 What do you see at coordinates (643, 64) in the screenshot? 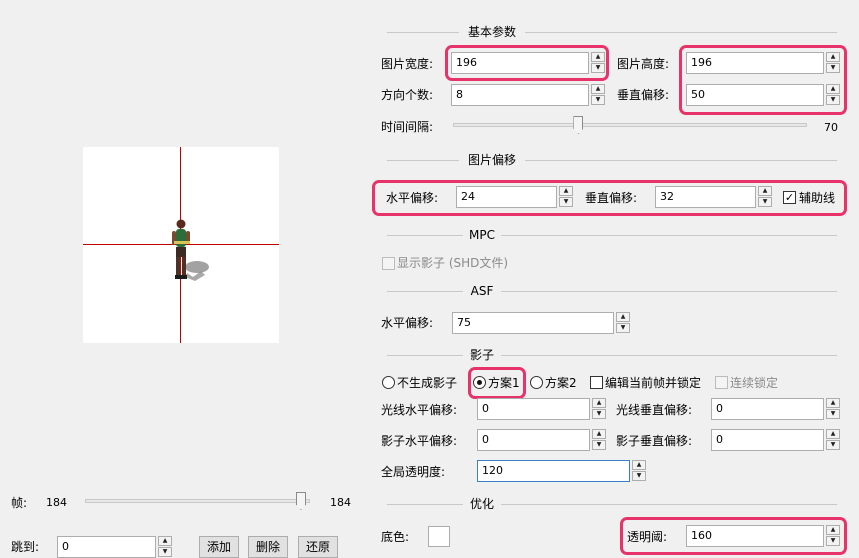
I see `height-label: 图片高度:` at bounding box center [643, 64].